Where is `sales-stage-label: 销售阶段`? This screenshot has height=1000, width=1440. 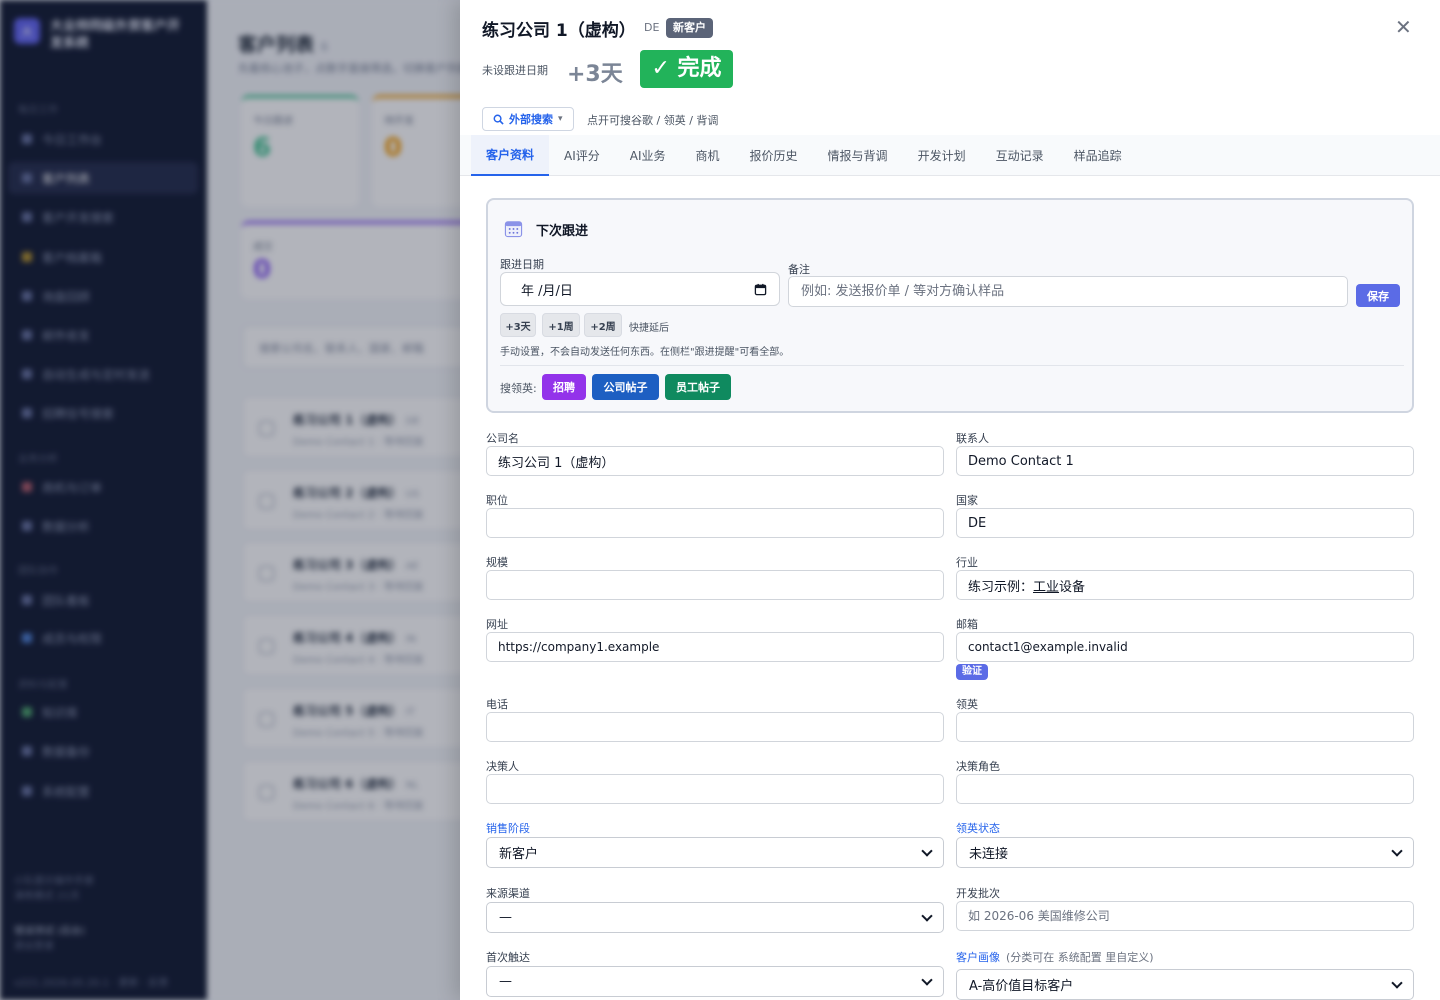
sales-stage-label: 销售阶段 is located at coordinates (508, 828).